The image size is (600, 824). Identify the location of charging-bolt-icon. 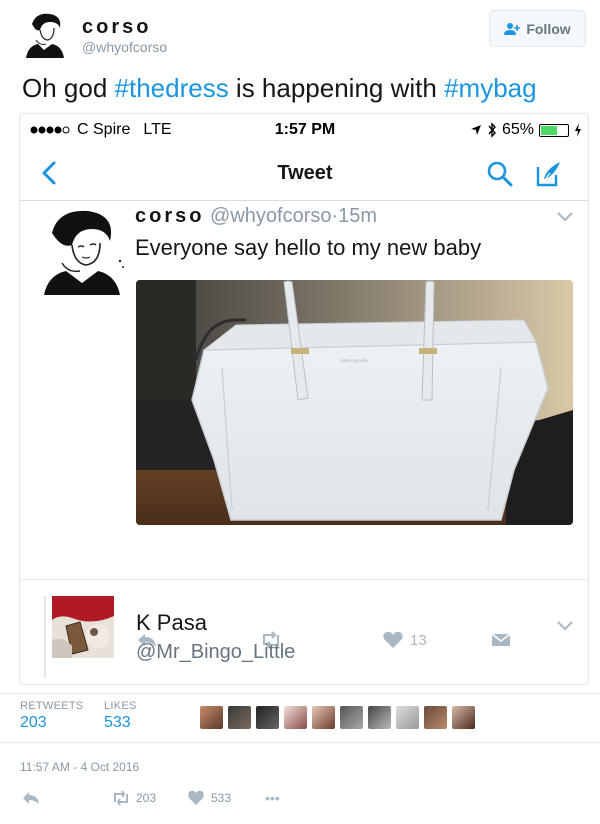
(578, 130).